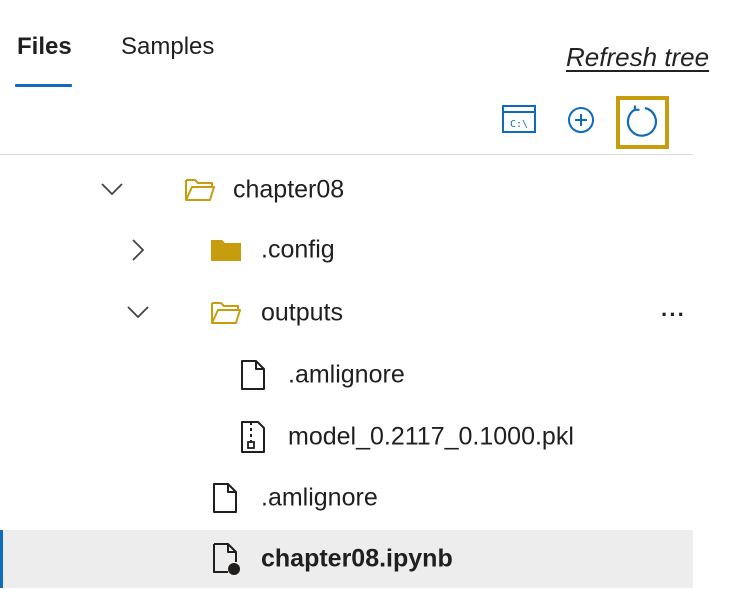 The image size is (742, 593). I want to click on tree-item-model-pkl: model_0.2117_0.1000.pkl, so click(346, 437).